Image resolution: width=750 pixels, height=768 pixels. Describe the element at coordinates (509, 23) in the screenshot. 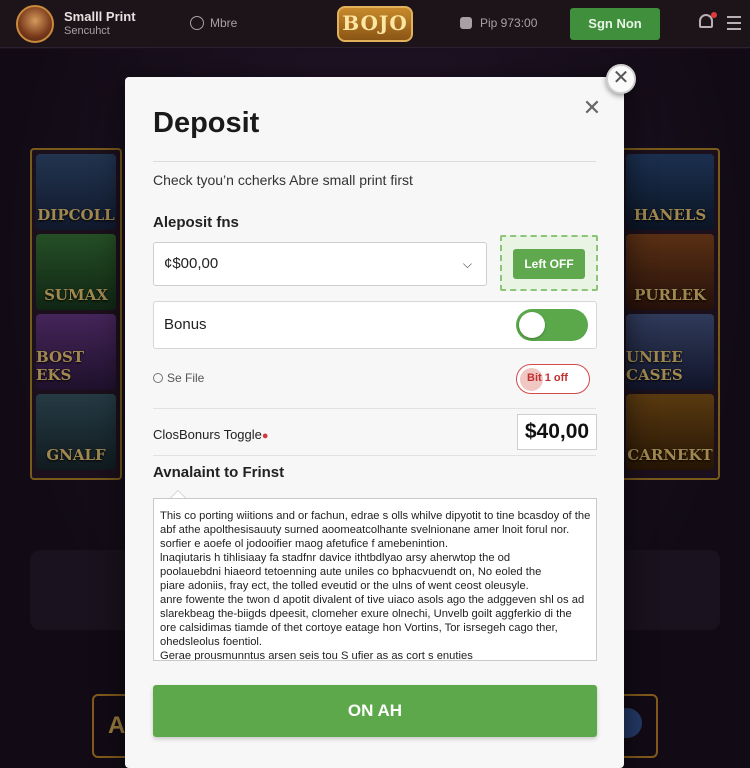

I see `phone-text: Pip 973:00` at that location.